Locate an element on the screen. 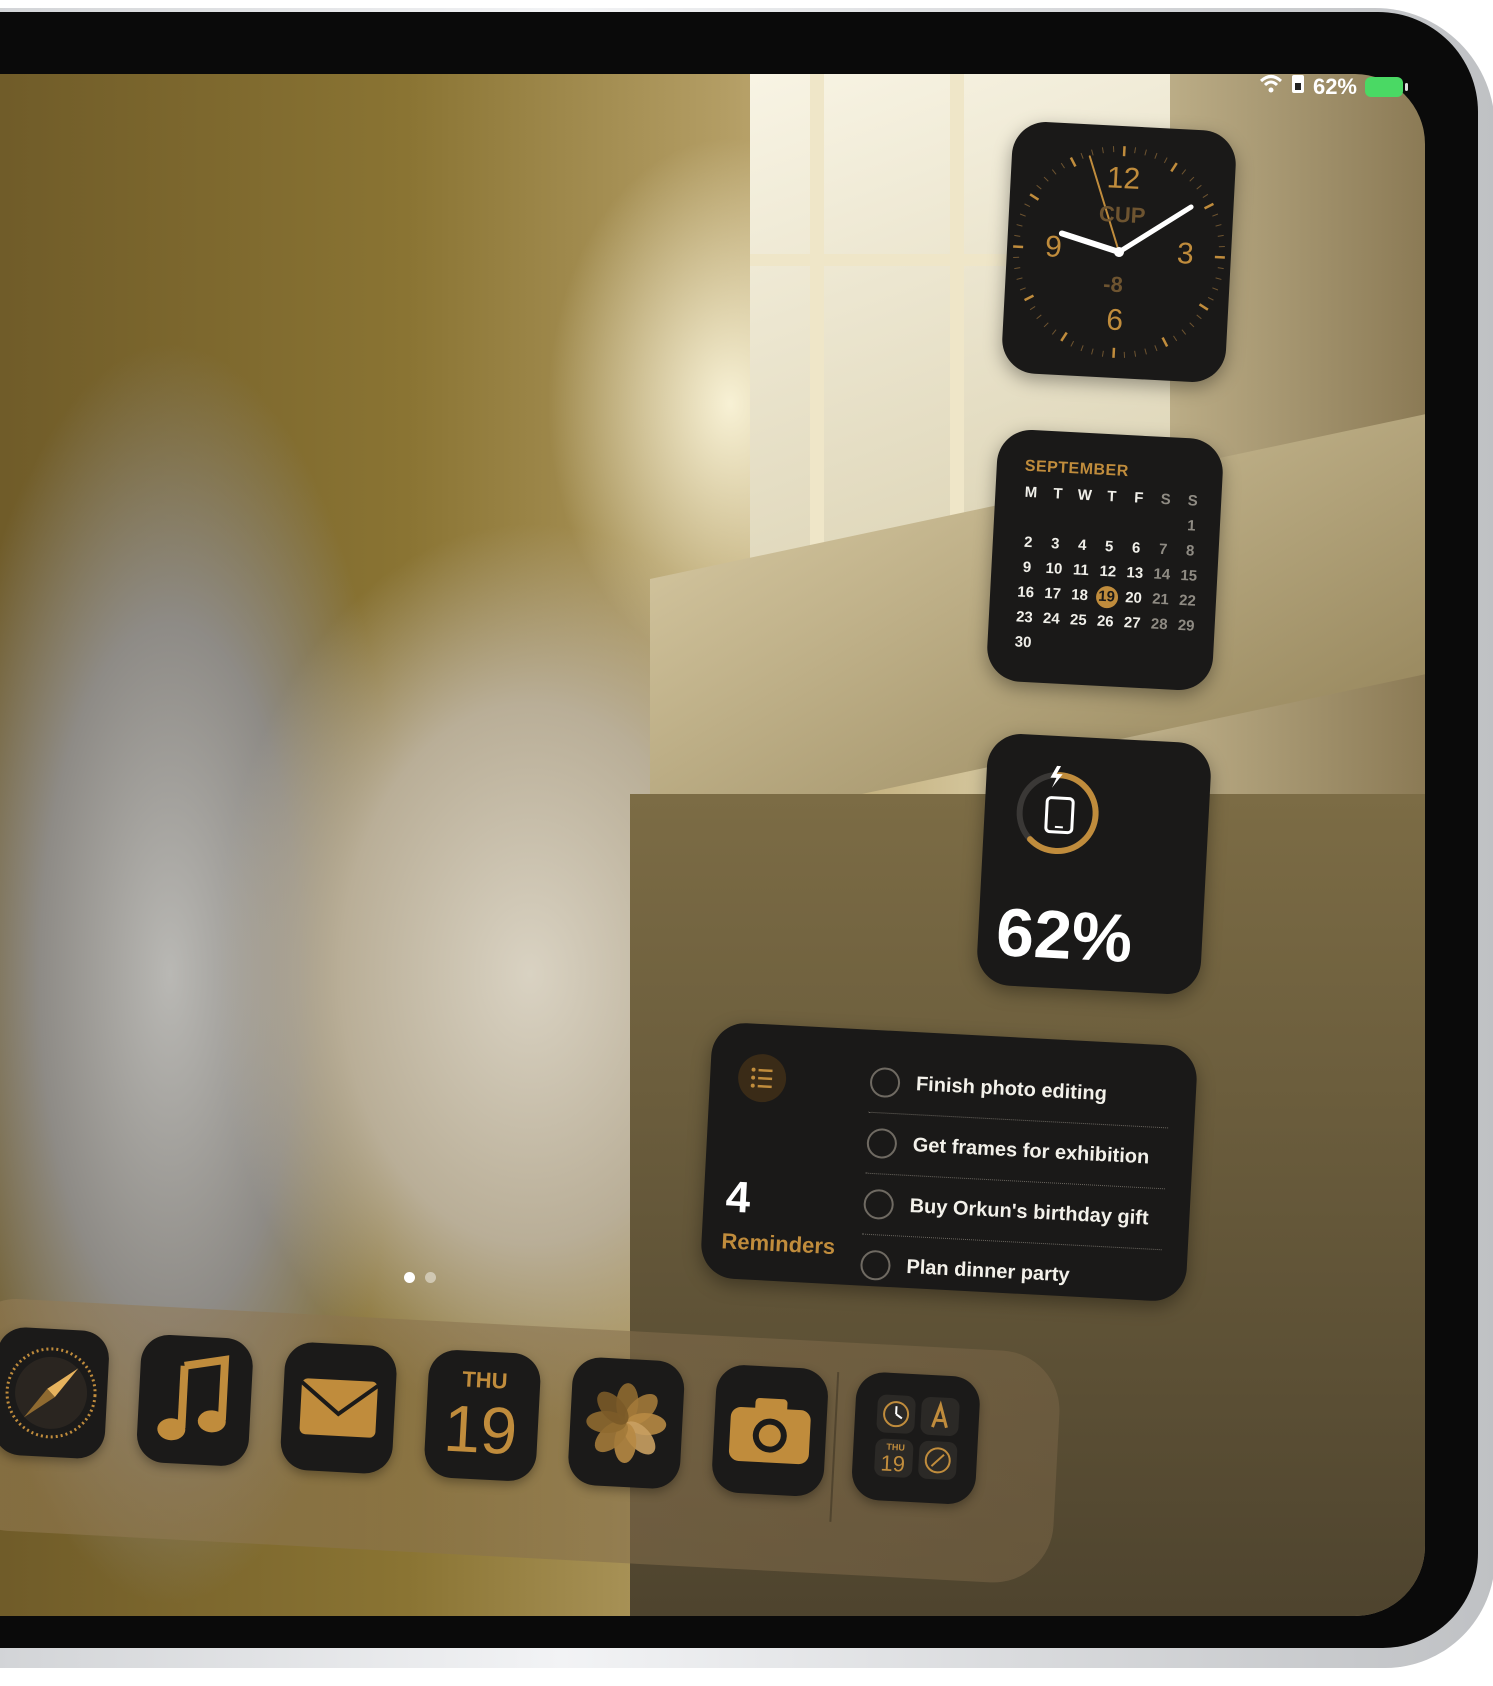 The height and width of the screenshot is (1686, 1493). battery-widget: 62% is located at coordinates (1094, 864).